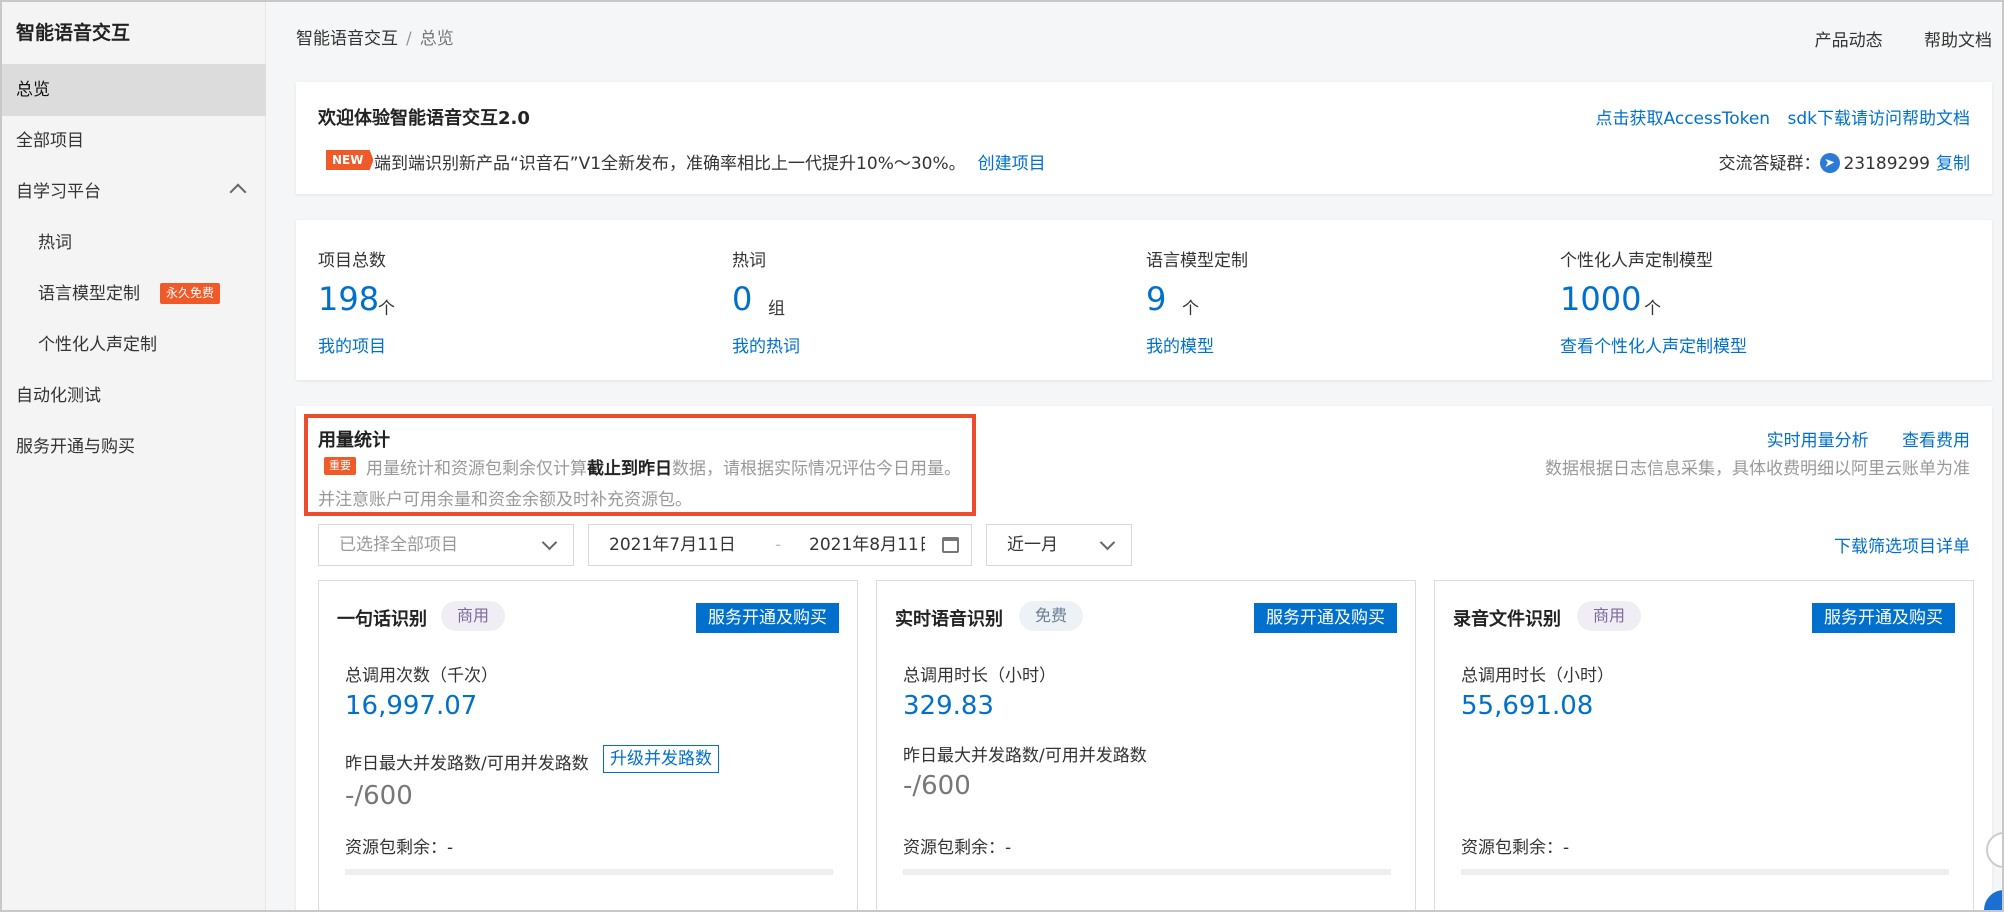 This screenshot has height=912, width=2004. I want to click on usage-links: 实时用量分析 查看费用, so click(1854, 438).